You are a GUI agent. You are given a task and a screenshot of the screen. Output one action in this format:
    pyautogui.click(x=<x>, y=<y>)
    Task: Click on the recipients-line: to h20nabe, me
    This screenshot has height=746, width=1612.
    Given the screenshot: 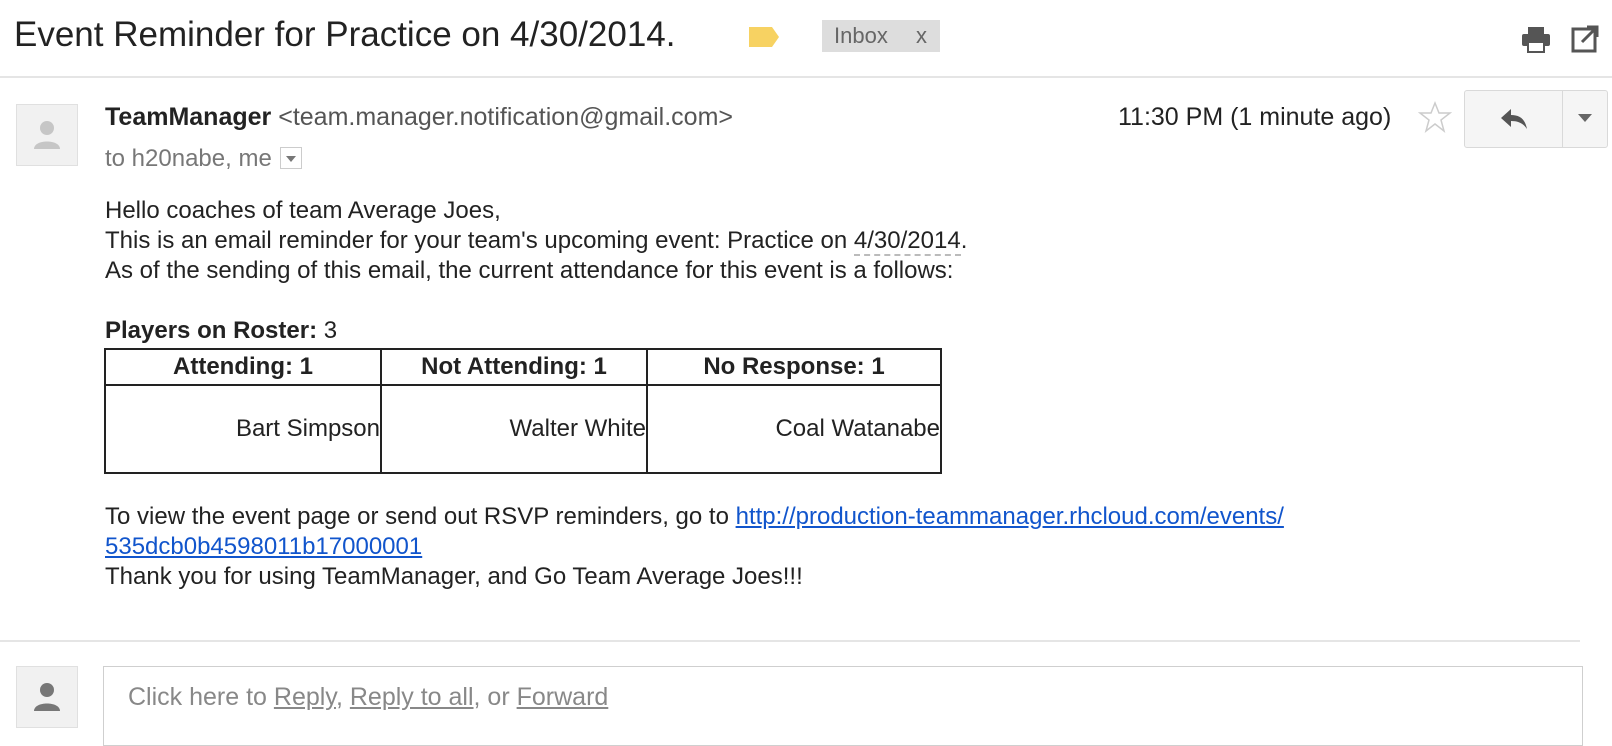 What is the action you would take?
    pyautogui.click(x=203, y=159)
    